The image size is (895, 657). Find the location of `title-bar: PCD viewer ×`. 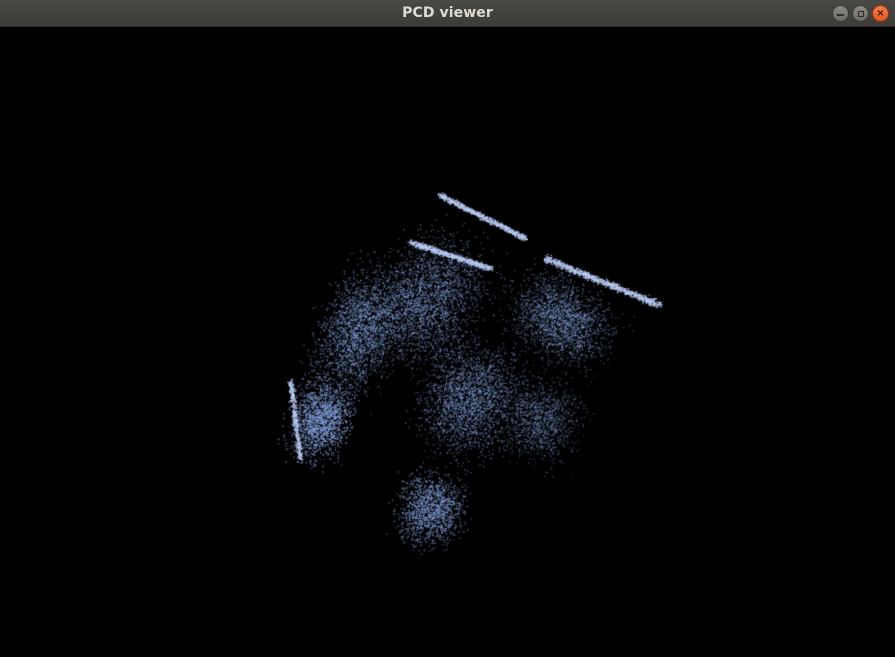

title-bar: PCD viewer × is located at coordinates (447, 13).